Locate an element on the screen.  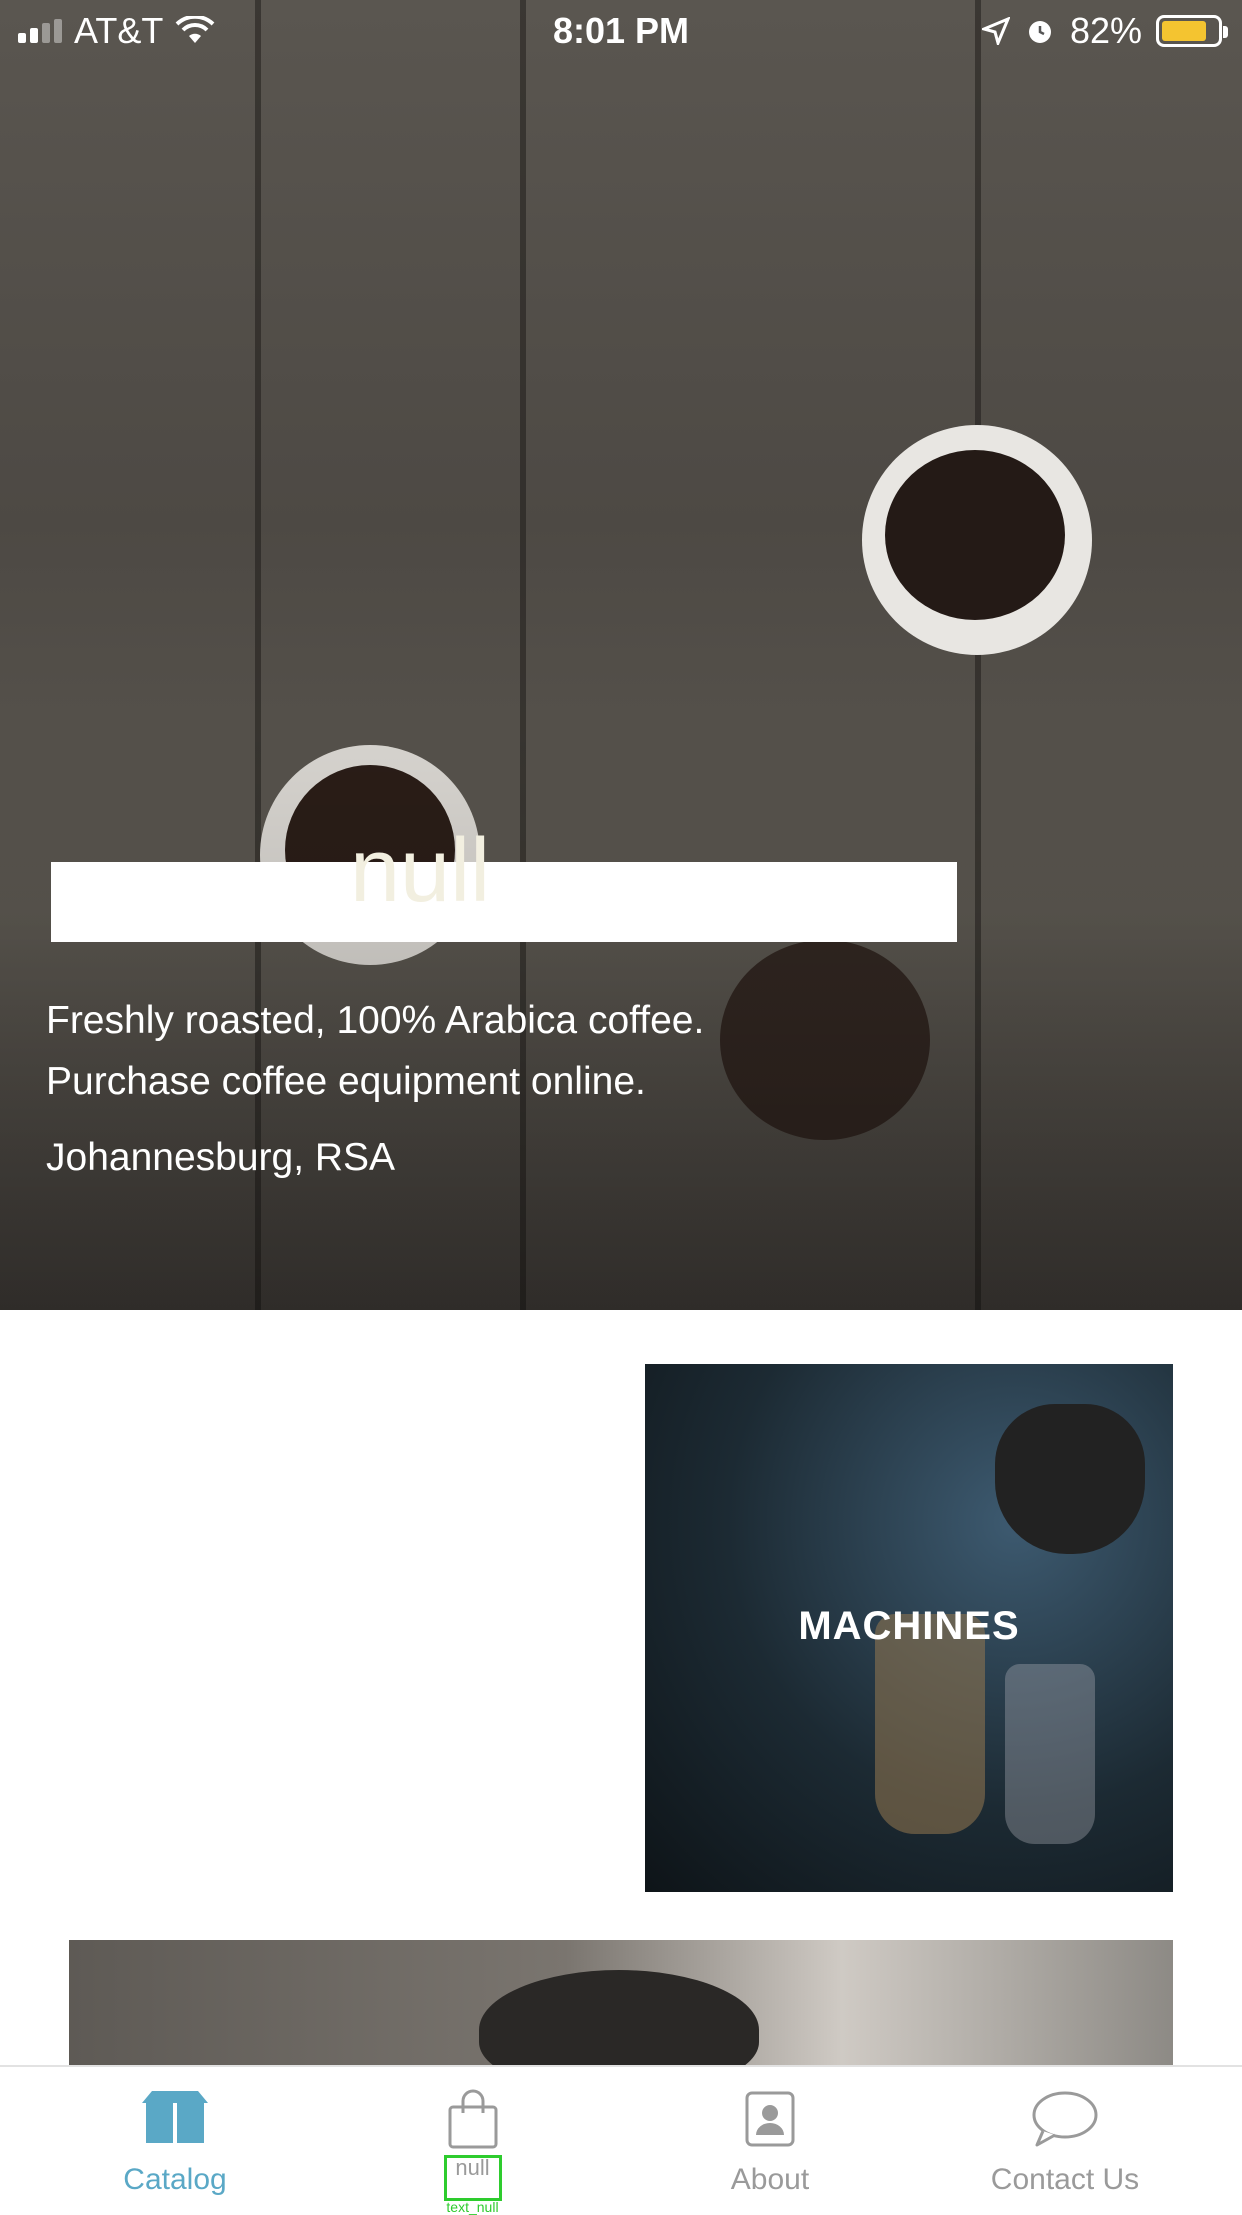
tagline-line-2: Purchase coffee equipment online. is located at coordinates (346, 1081).